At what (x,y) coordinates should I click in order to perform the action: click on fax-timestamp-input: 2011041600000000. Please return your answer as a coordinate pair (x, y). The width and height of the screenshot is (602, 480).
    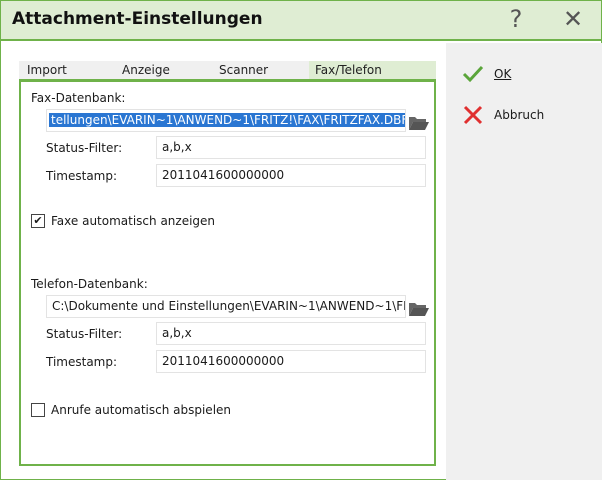
    Looking at the image, I should click on (291, 175).